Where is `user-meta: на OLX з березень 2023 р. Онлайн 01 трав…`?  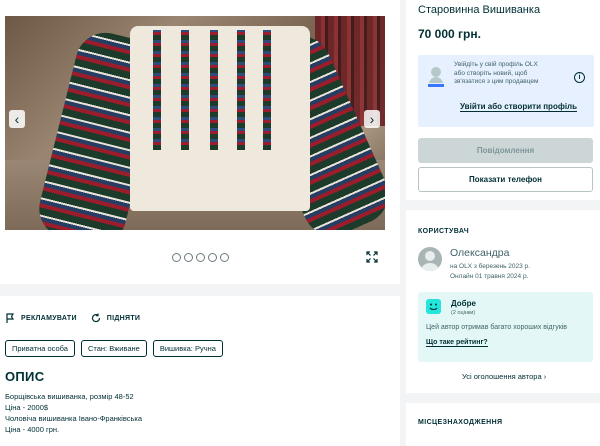 user-meta: на OLX з березень 2023 р. Онлайн 01 трав… is located at coordinates (490, 272).